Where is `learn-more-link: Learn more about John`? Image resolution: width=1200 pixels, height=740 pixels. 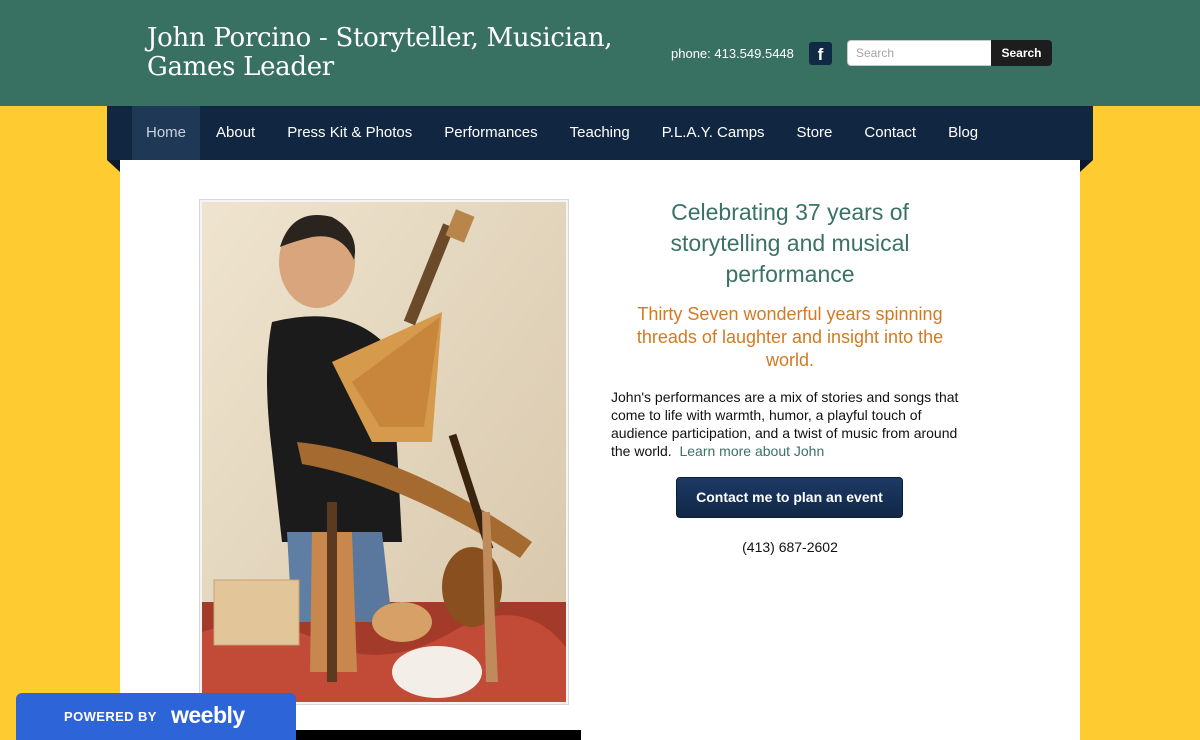 learn-more-link: Learn more about John is located at coordinates (751, 451).